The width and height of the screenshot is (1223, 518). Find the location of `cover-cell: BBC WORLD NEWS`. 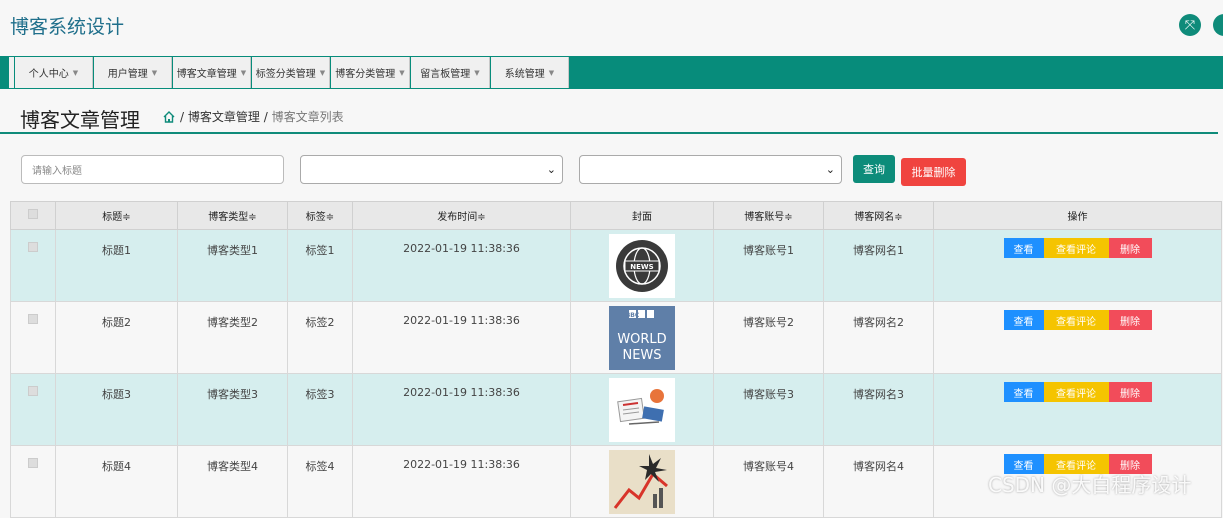

cover-cell: BBC WORLD NEWS is located at coordinates (642, 337).